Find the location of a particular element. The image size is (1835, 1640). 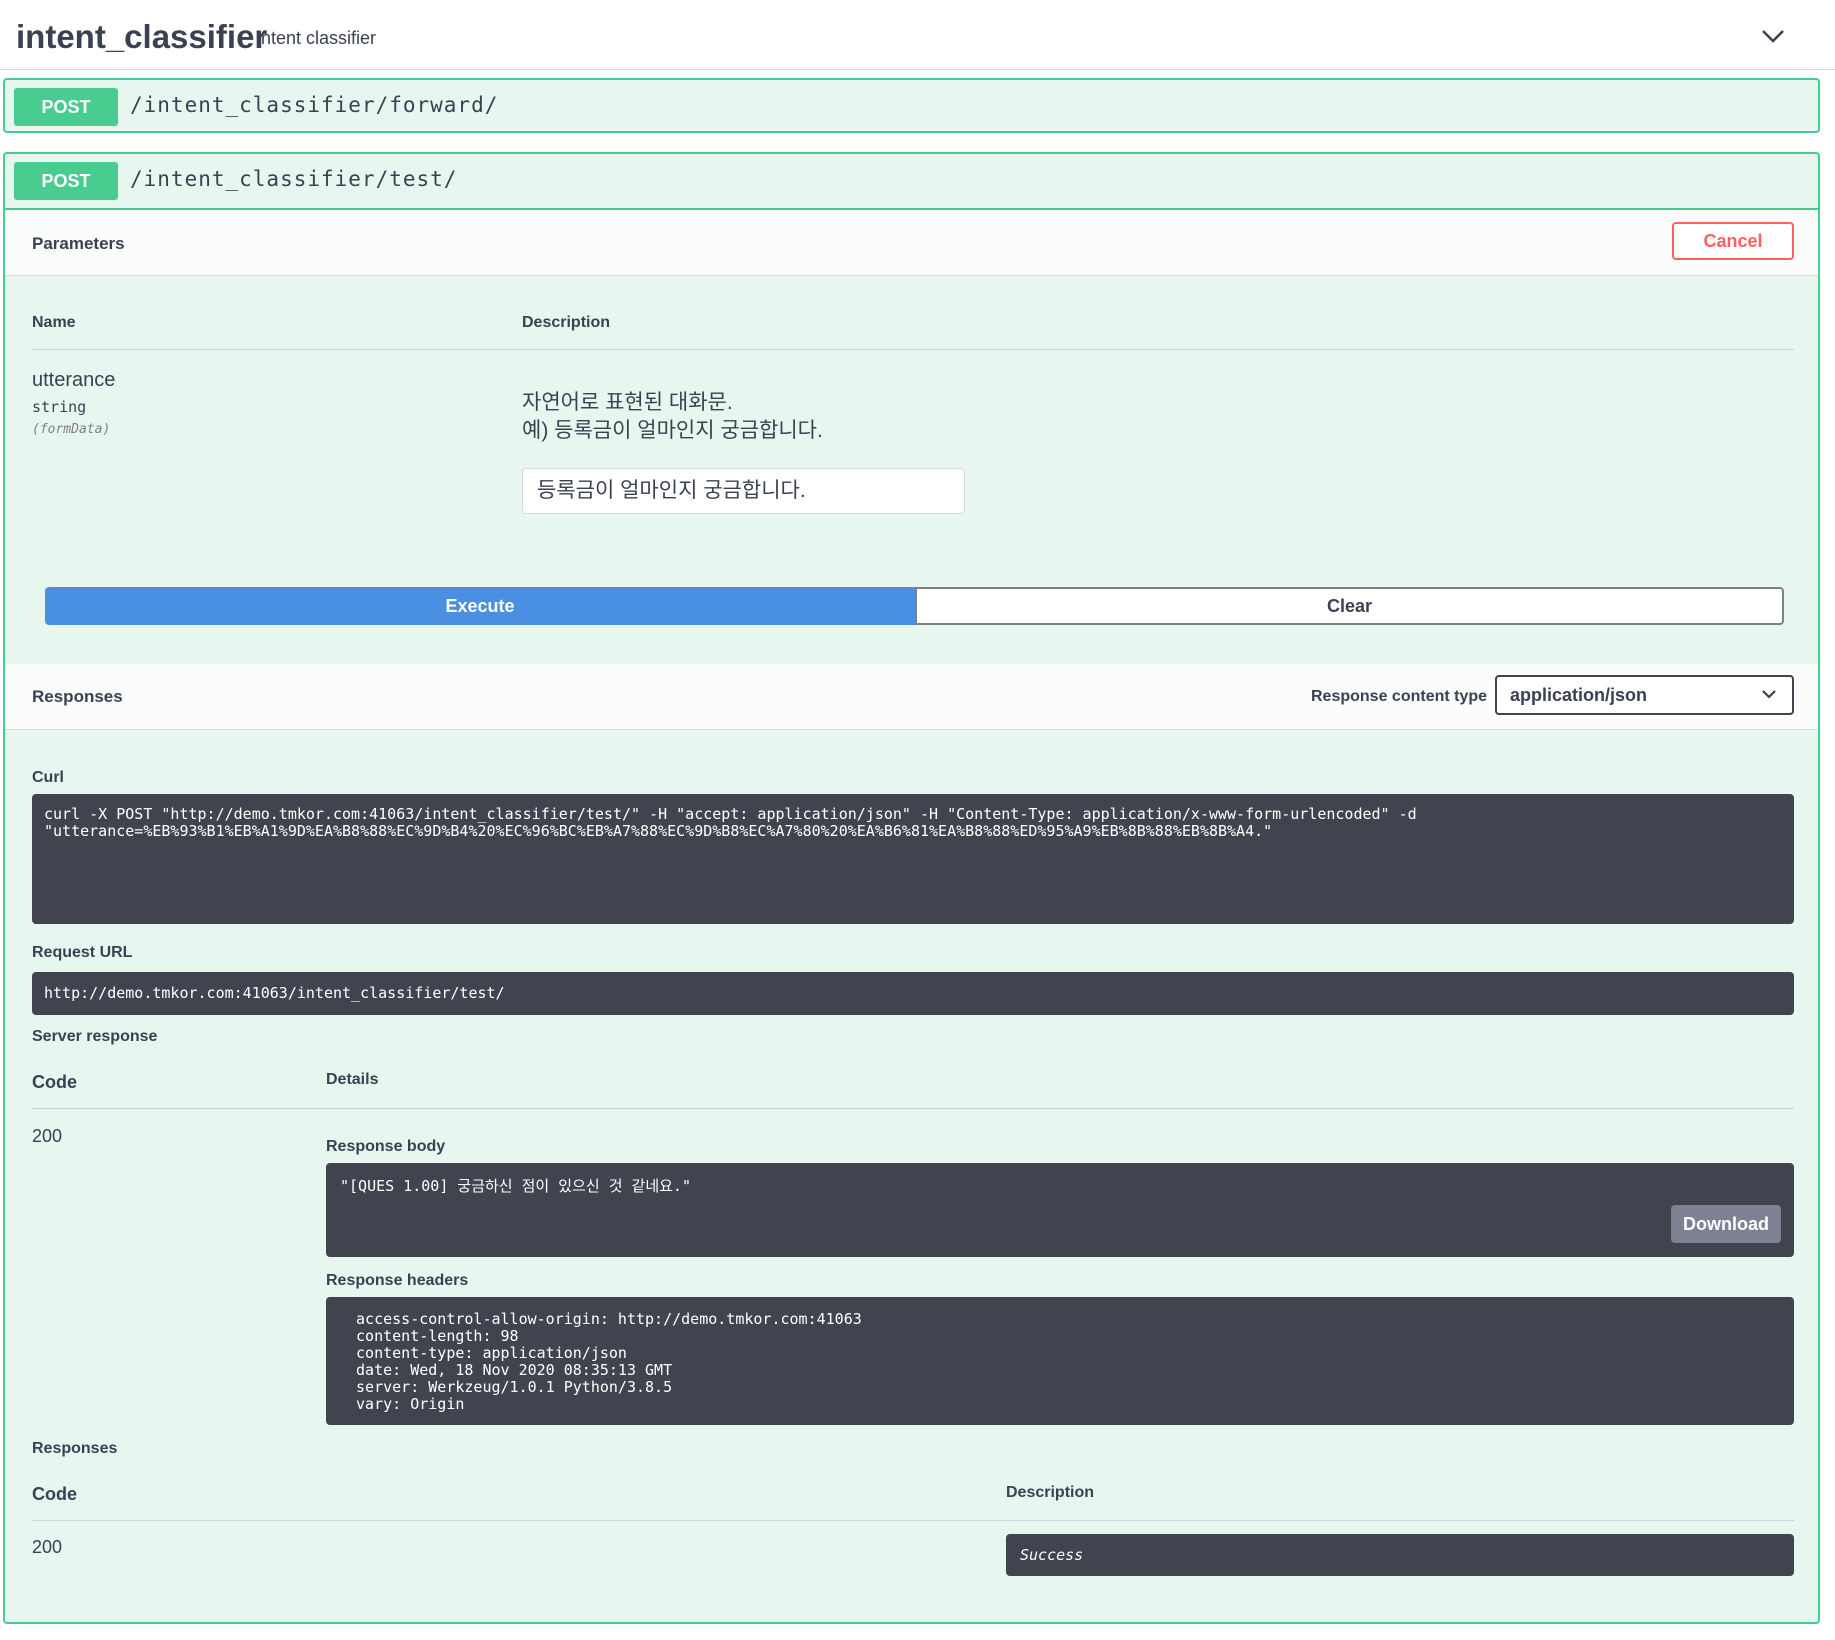

server-response-label: Server response is located at coordinates (95, 1036).